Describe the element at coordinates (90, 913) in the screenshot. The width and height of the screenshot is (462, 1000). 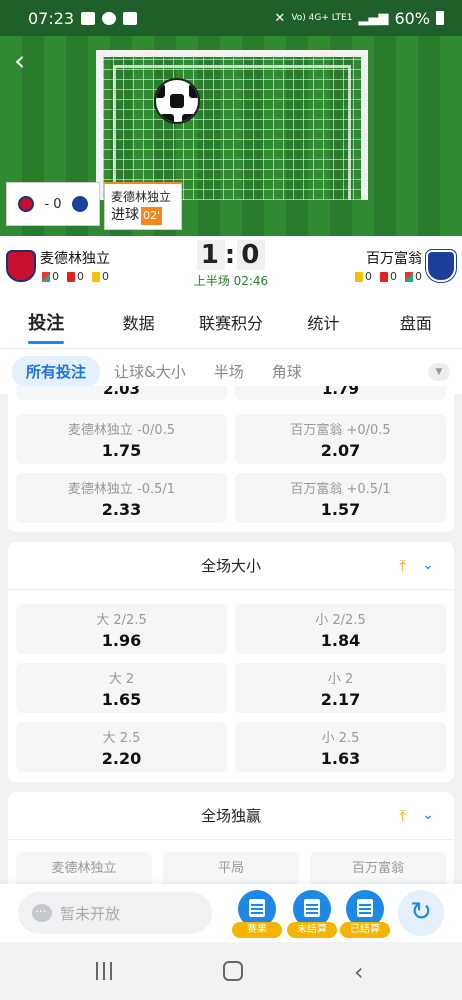
I see `chat-input-placeholder: 暂未开放` at that location.